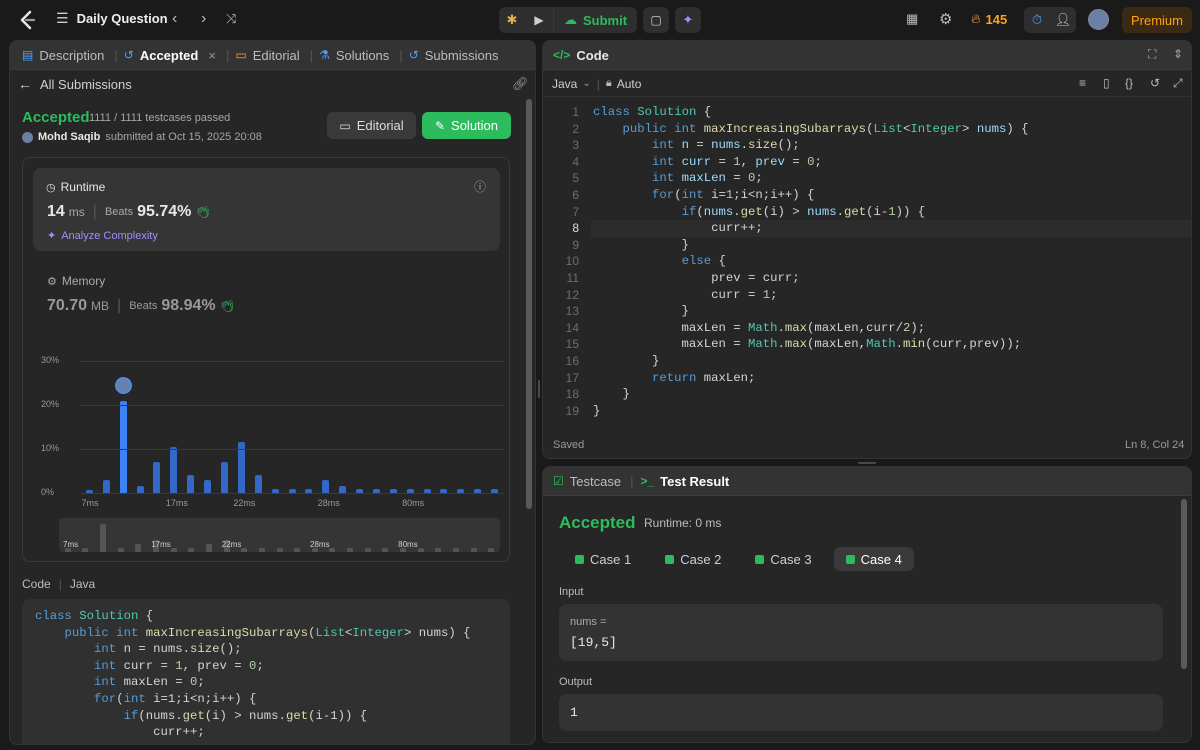  Describe the element at coordinates (572, 261) in the screenshot. I see `line-numbers: 1 2 3 4 5 6 7 8 9 10 11 12 13 14 15 16 17 18 19` at that location.